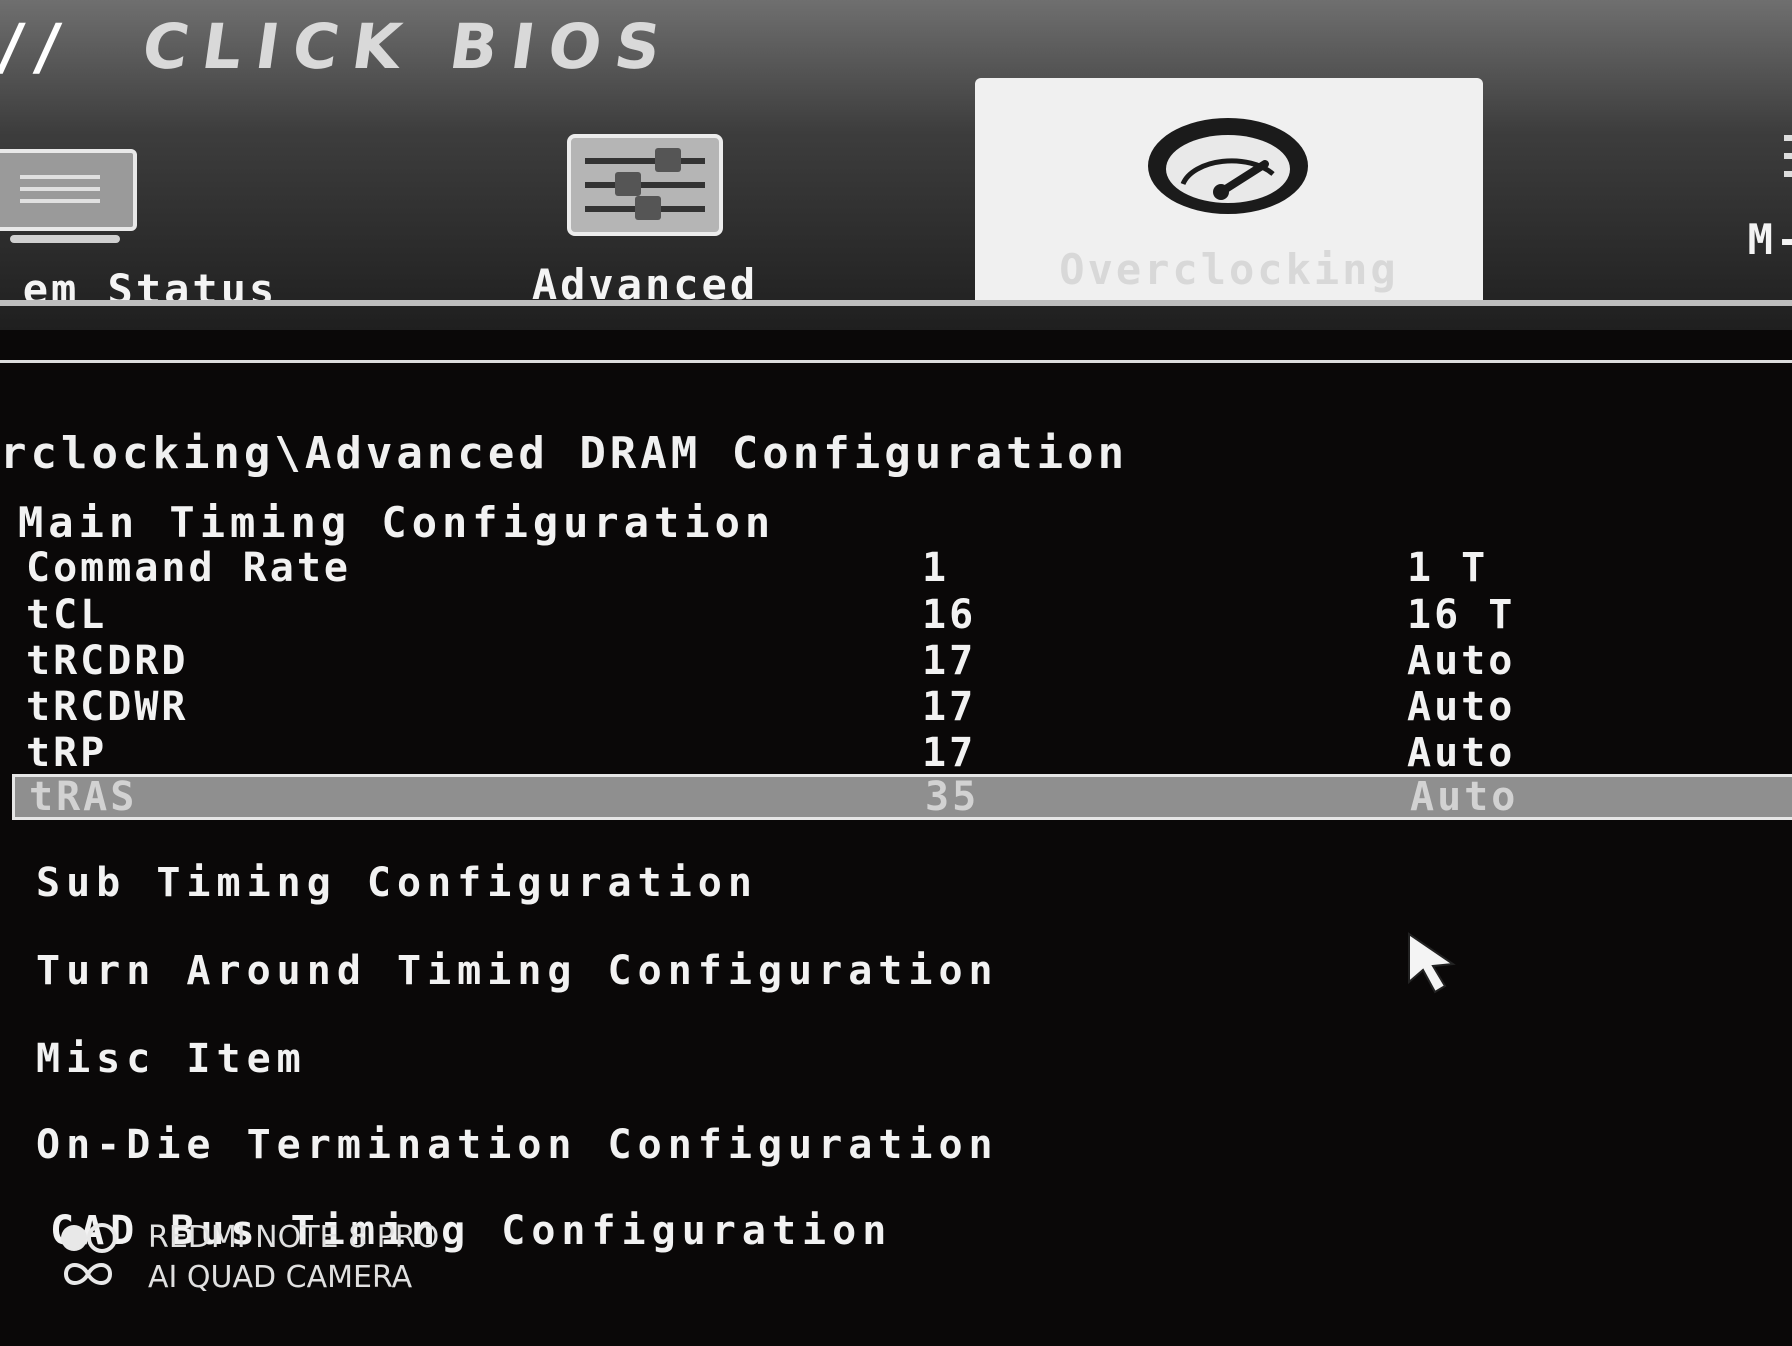 Image resolution: width=1792 pixels, height=1346 pixels. I want to click on section-title-main-timing: Main Timing Configuration, so click(397, 522).